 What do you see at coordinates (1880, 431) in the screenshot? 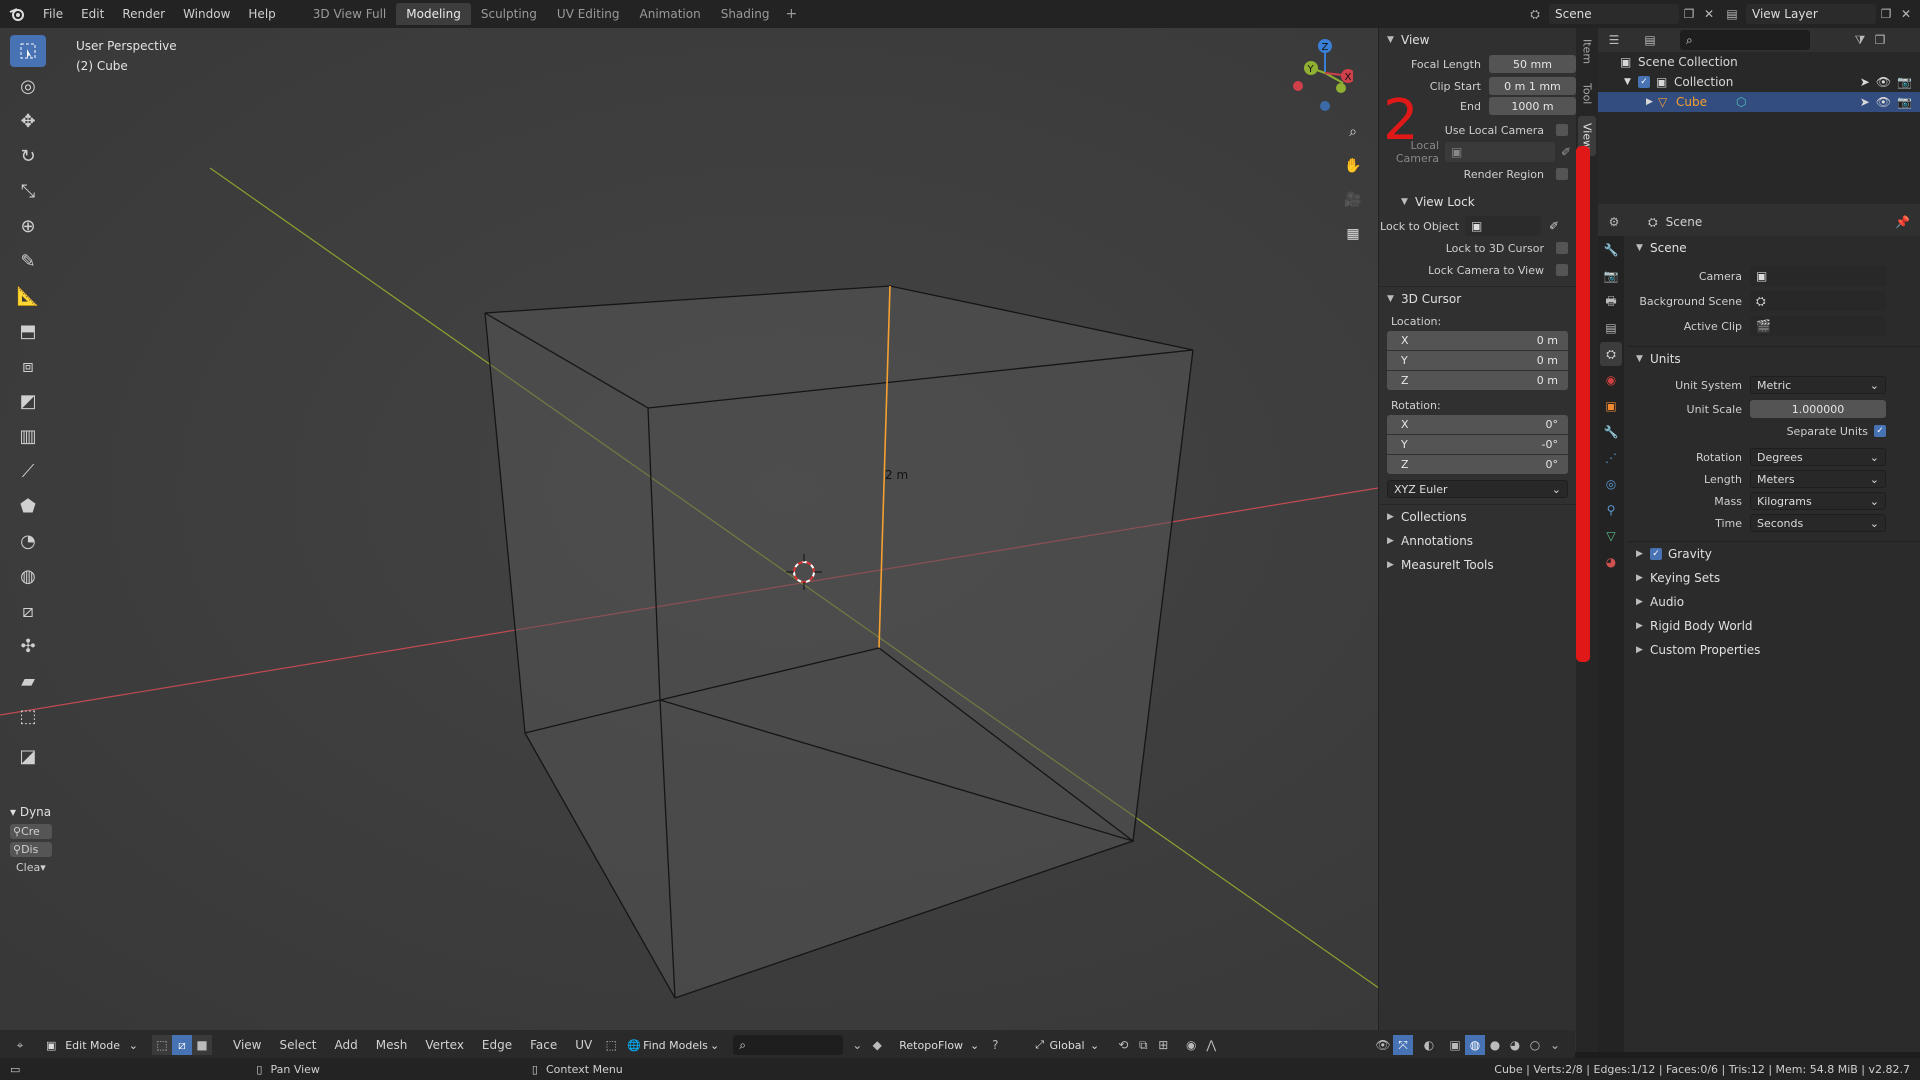
I see `separate-units-checkbox: ✓` at bounding box center [1880, 431].